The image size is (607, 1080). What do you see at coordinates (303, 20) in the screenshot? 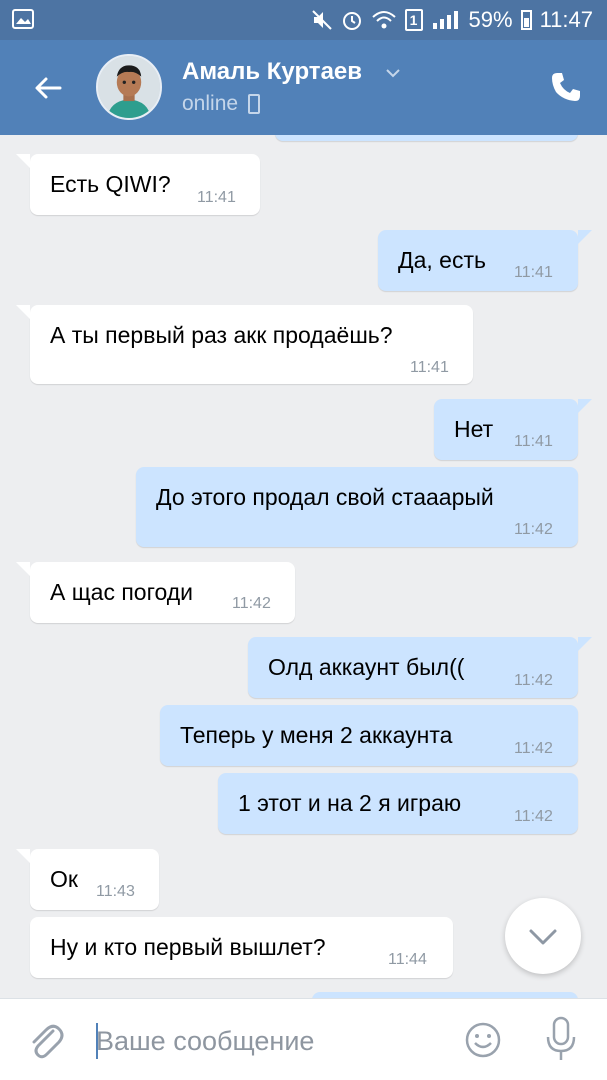
I see `status-bar: 1 59% 11:47` at bounding box center [303, 20].